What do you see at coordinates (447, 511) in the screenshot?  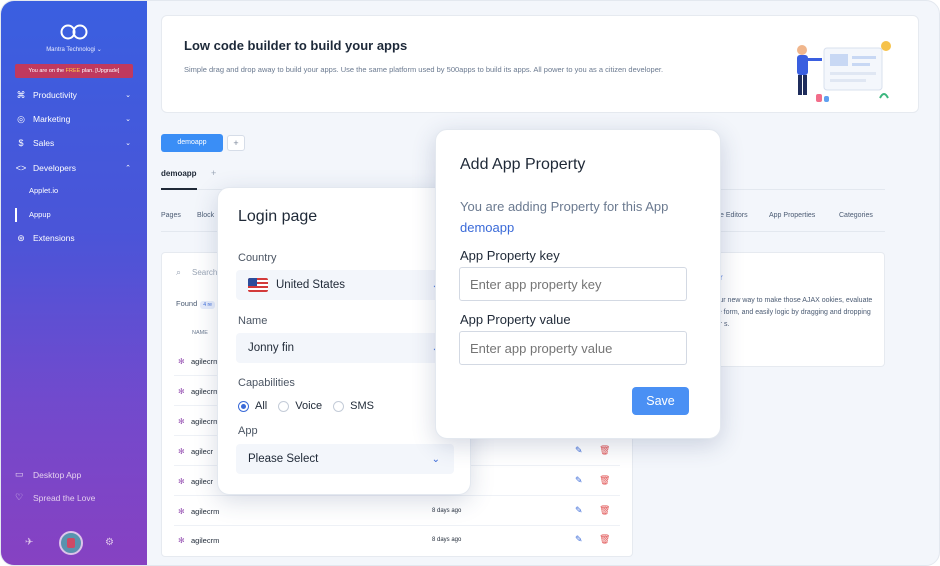 I see `row-date: 8 days ago` at bounding box center [447, 511].